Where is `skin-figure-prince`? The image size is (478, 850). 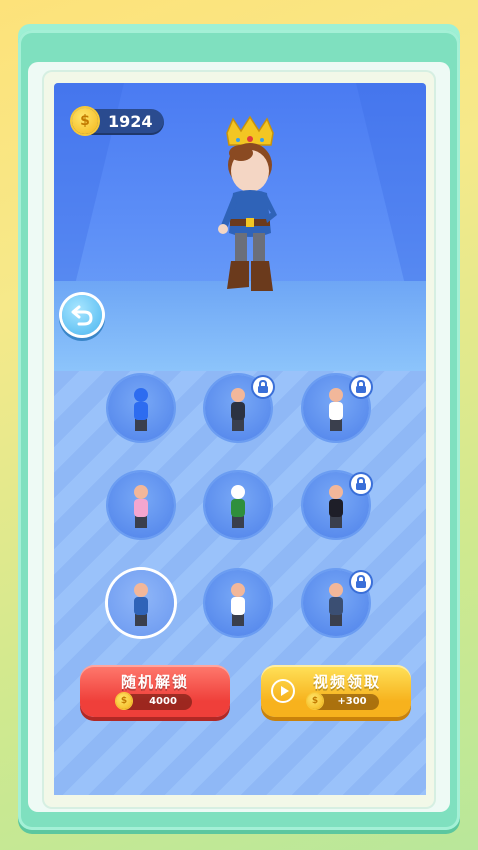 skin-figure-prince is located at coordinates (141, 604).